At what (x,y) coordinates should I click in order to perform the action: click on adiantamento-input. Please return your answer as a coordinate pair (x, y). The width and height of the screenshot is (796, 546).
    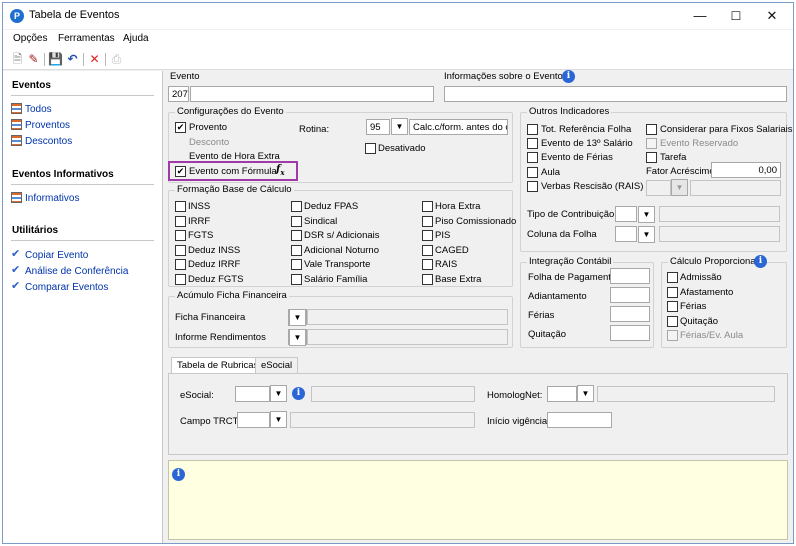
    Looking at the image, I should click on (630, 295).